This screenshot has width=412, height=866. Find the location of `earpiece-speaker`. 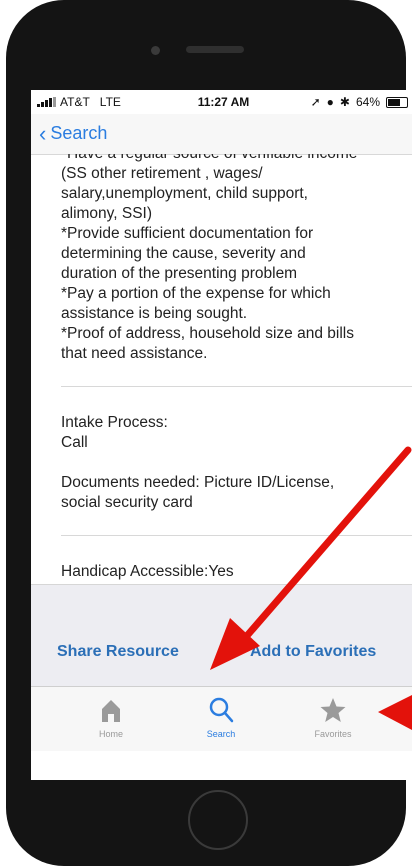

earpiece-speaker is located at coordinates (215, 49).